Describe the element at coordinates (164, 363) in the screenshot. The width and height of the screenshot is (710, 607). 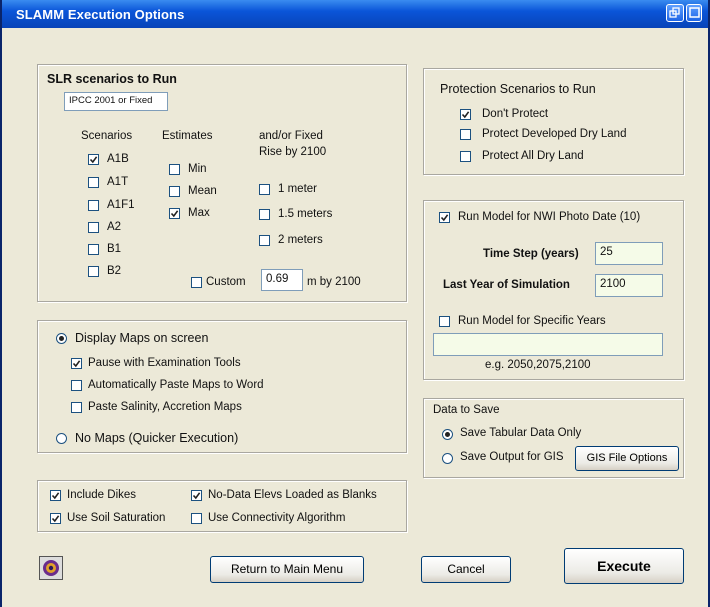
I see `pause-examination-label: Pause with Examination Tools` at that location.